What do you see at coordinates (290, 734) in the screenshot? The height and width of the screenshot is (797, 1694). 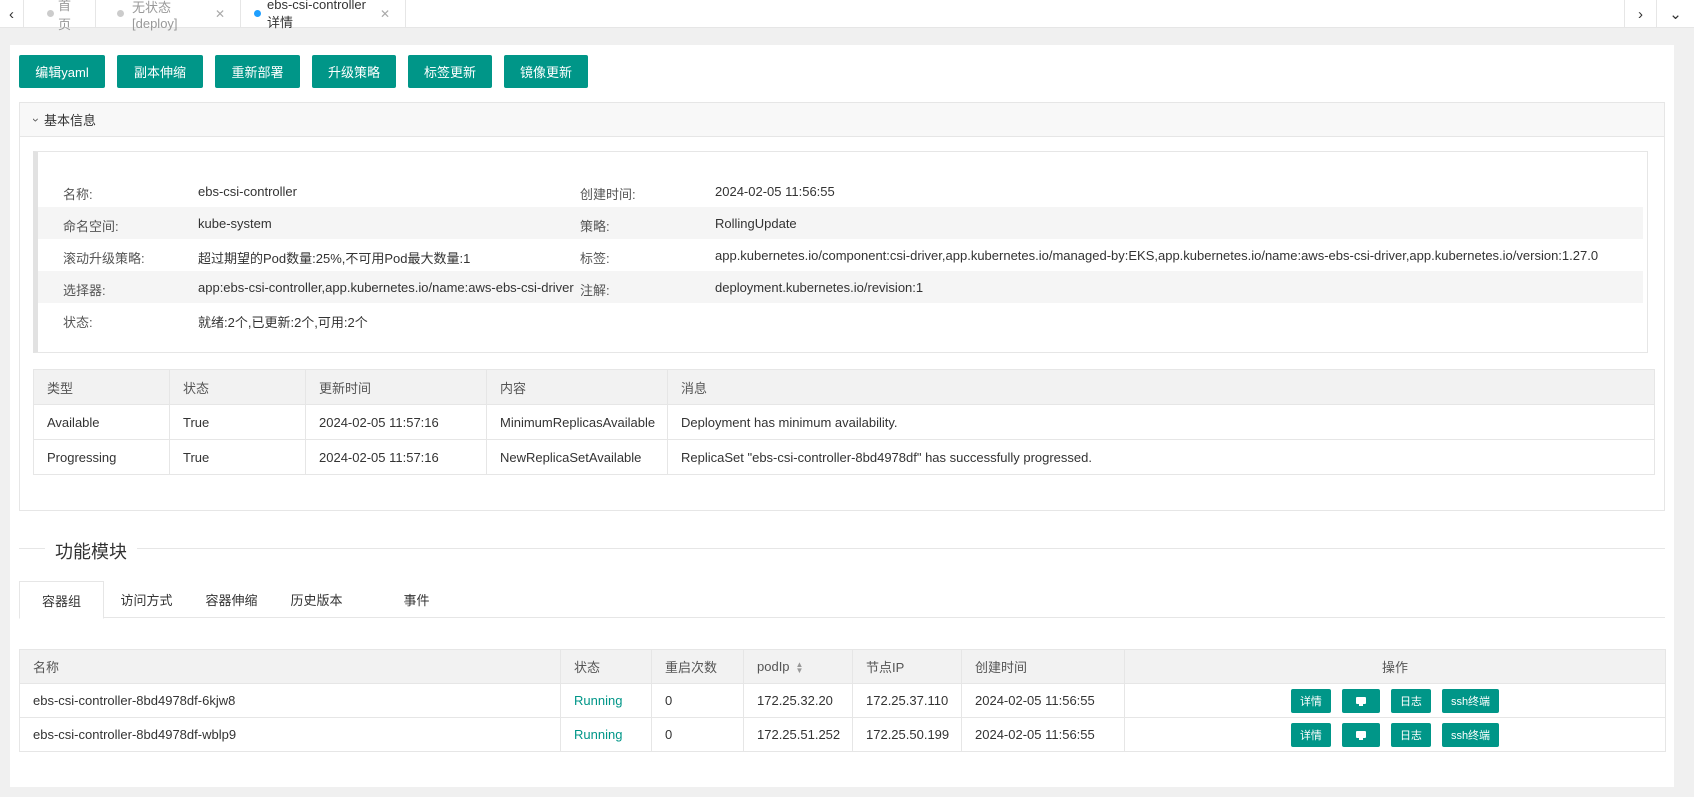 I see `pod-name: ebs-csi-controller-8bd4978df-wblp9` at bounding box center [290, 734].